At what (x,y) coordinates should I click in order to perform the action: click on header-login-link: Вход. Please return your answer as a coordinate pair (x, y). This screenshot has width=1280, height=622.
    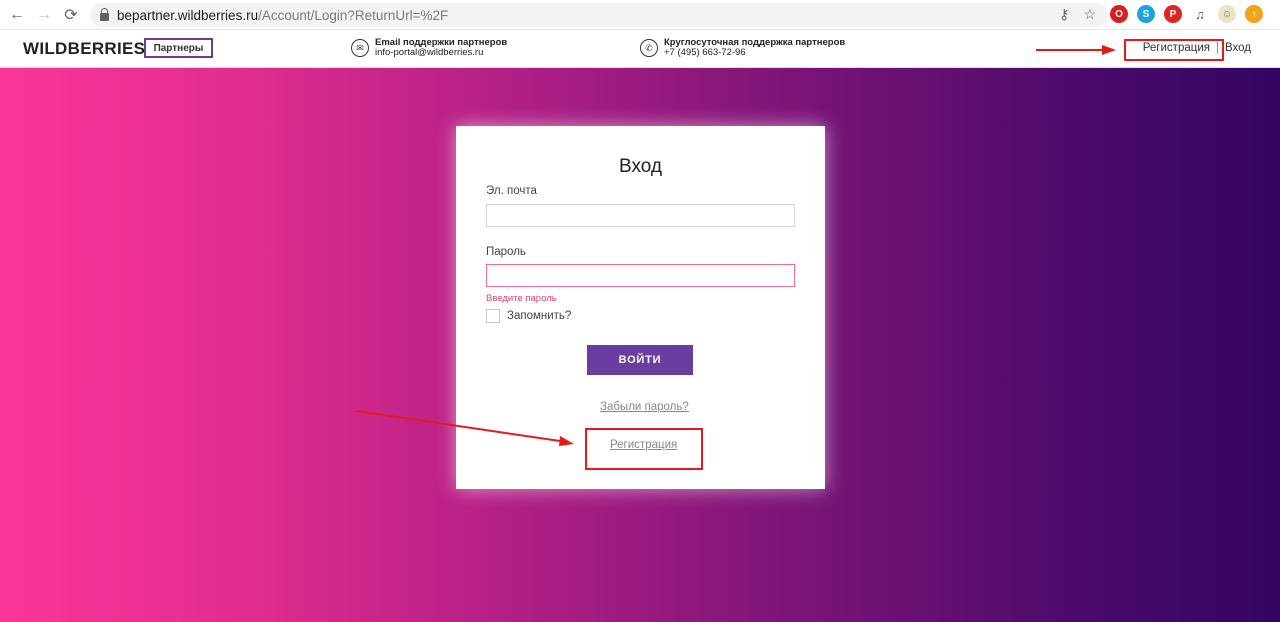
    Looking at the image, I should click on (1238, 48).